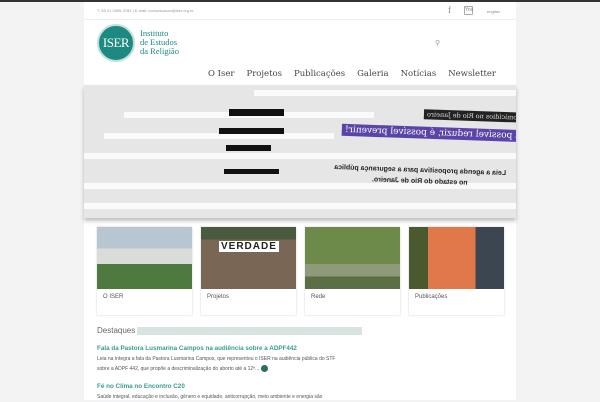  What do you see at coordinates (264, 369) in the screenshot?
I see `read-more-icon` at bounding box center [264, 369].